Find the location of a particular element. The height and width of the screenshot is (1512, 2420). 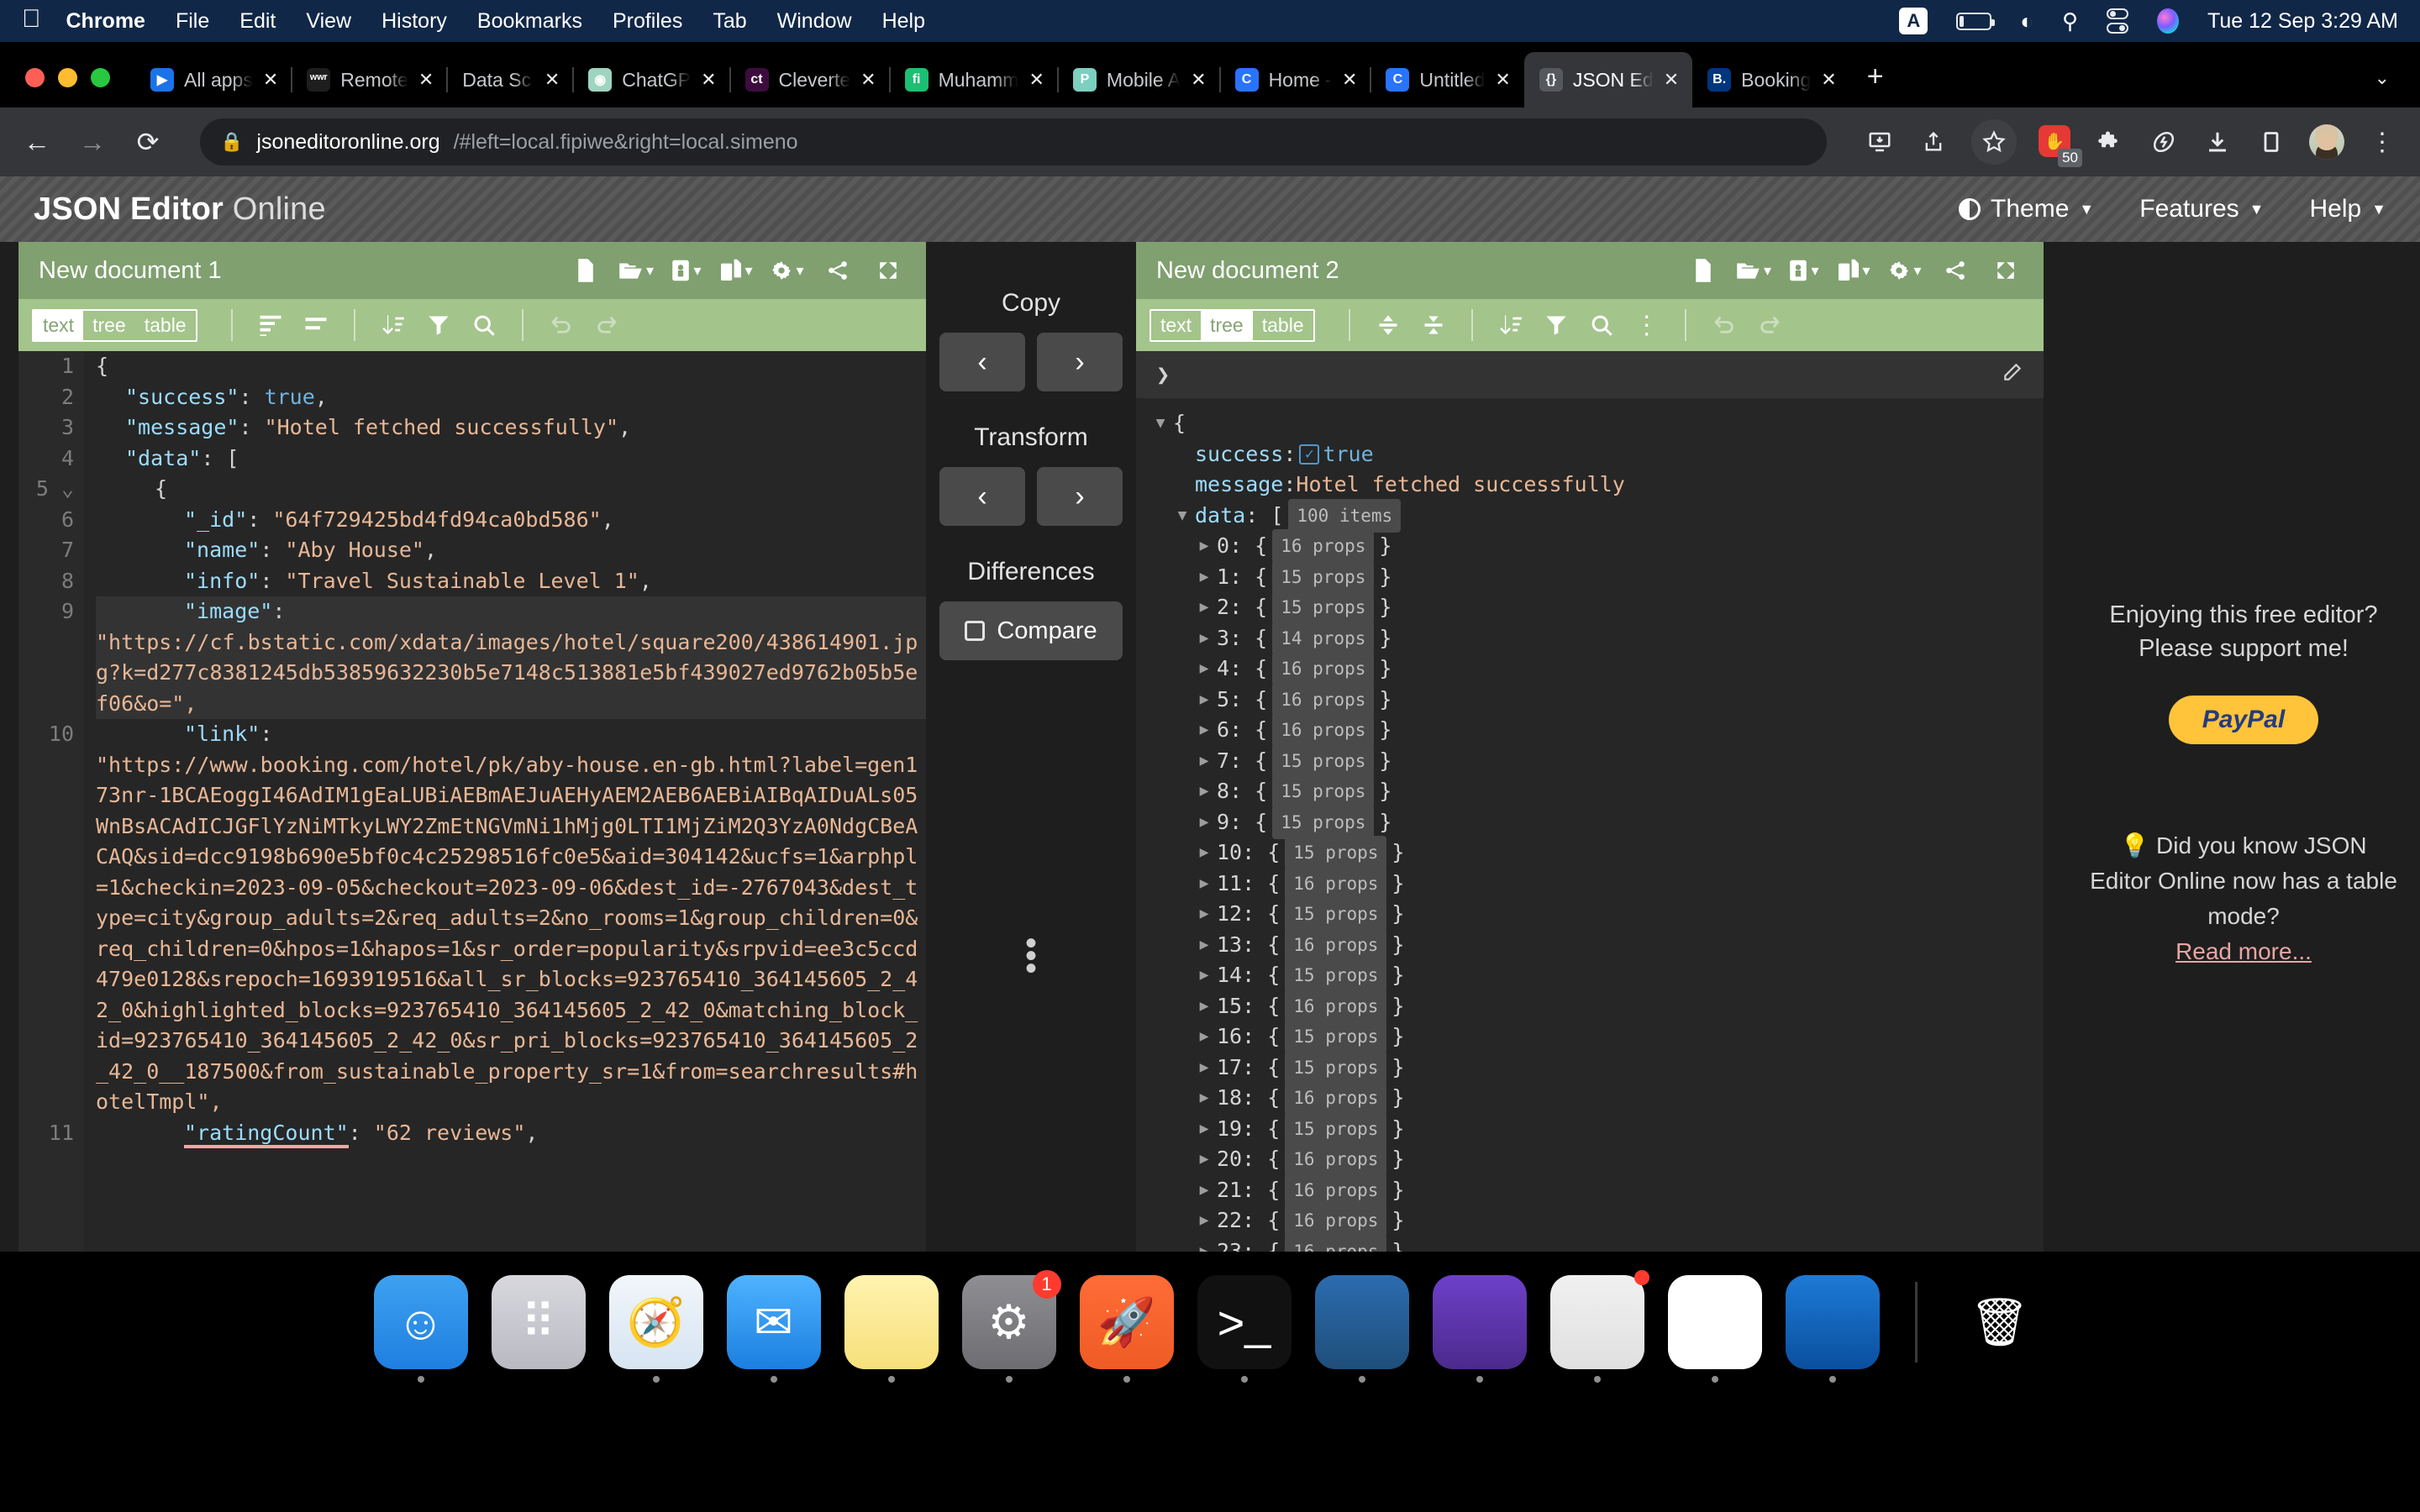

browser-tab: B. Booking ✕ is located at coordinates (1771, 80).